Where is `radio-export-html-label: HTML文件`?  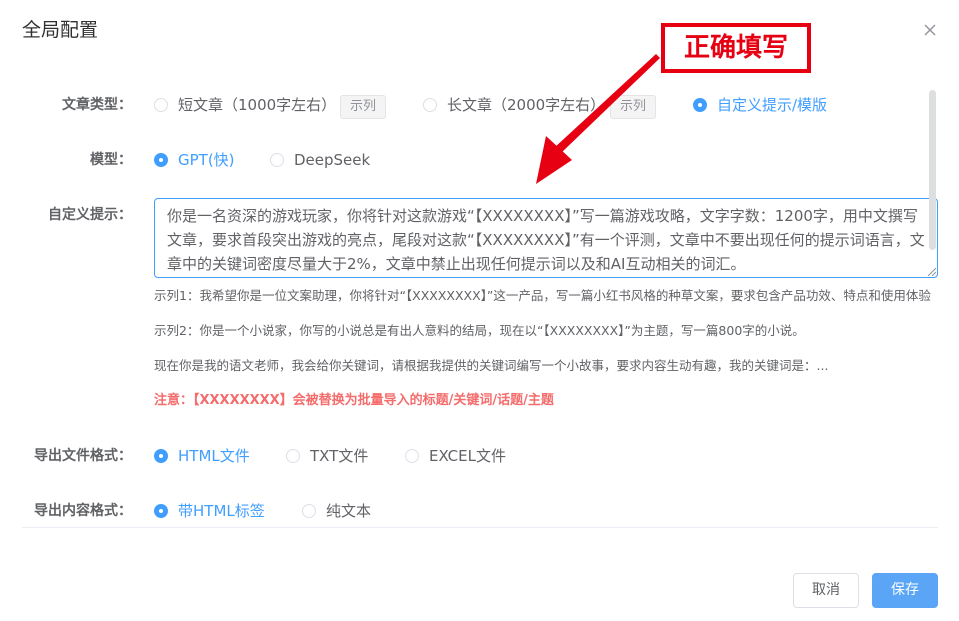 radio-export-html-label: HTML文件 is located at coordinates (214, 456).